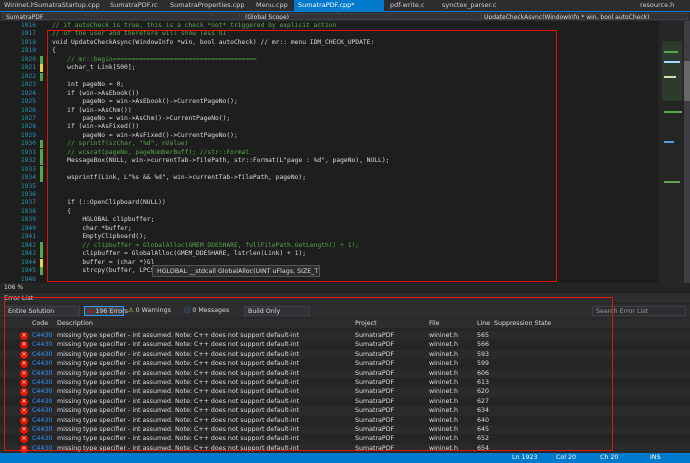  Describe the element at coordinates (28, 271) in the screenshot. I see `line-number: 1945` at that location.